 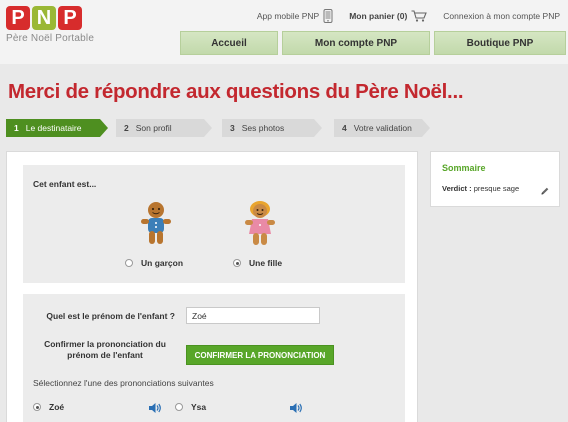 I want to click on login-link: Connexion à mon compte PNP, so click(x=501, y=16).